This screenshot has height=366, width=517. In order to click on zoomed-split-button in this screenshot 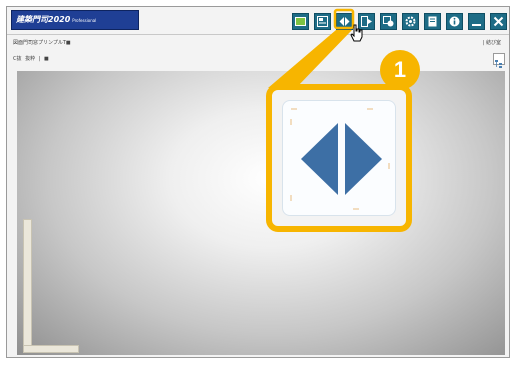, I will do `click(339, 158)`.